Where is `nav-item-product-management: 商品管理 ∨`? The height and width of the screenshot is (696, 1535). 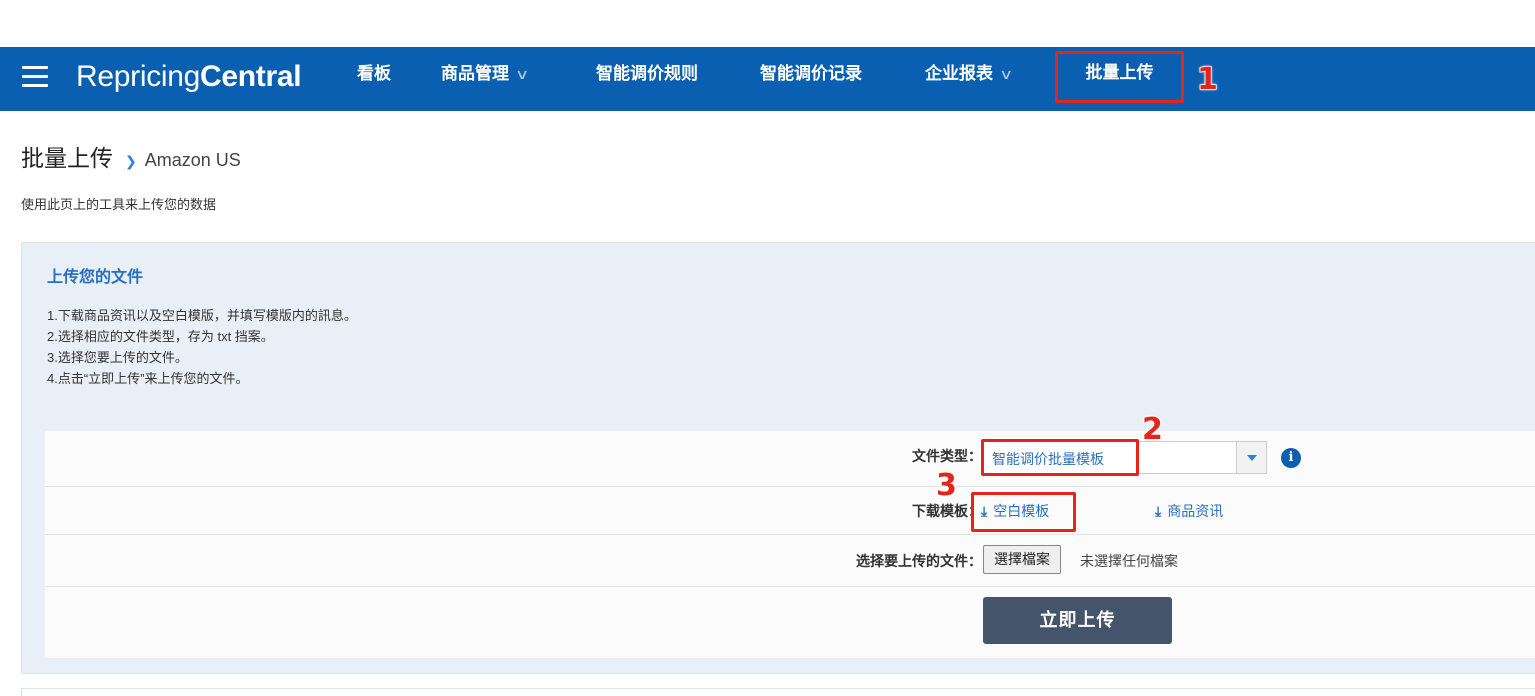
nav-item-product-management: 商品管理 ∨ is located at coordinates (485, 79).